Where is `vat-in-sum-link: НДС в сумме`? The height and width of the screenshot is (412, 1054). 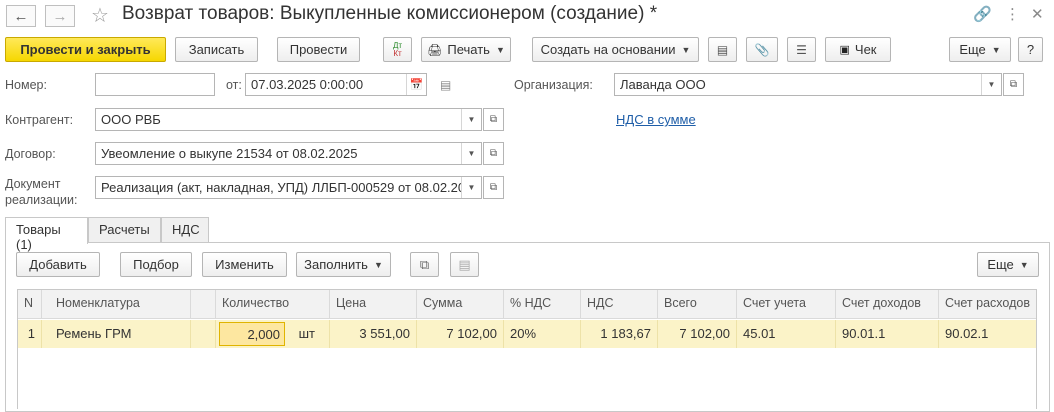
vat-in-sum-link: НДС в сумме is located at coordinates (656, 119).